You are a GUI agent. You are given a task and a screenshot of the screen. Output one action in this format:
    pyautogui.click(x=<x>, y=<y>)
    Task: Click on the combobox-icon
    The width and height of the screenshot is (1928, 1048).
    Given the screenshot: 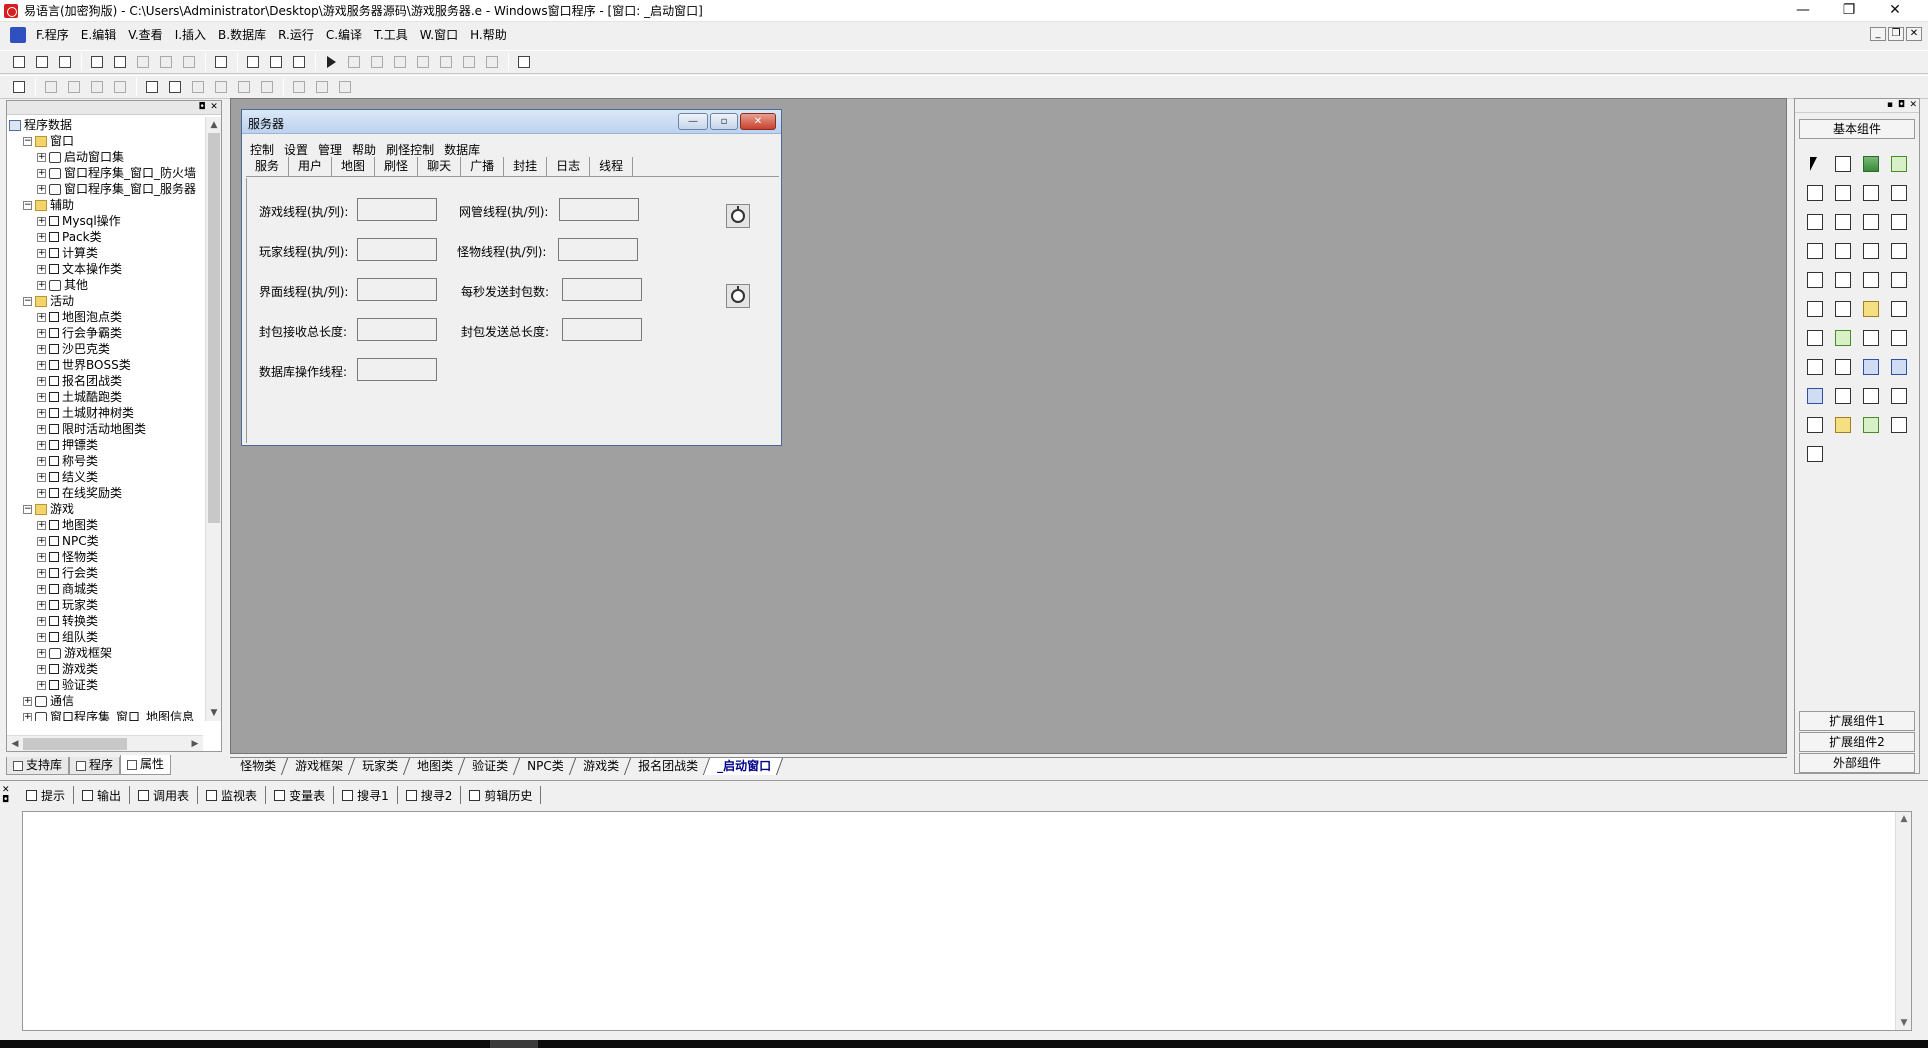 What is the action you would take?
    pyautogui.click(x=1871, y=221)
    